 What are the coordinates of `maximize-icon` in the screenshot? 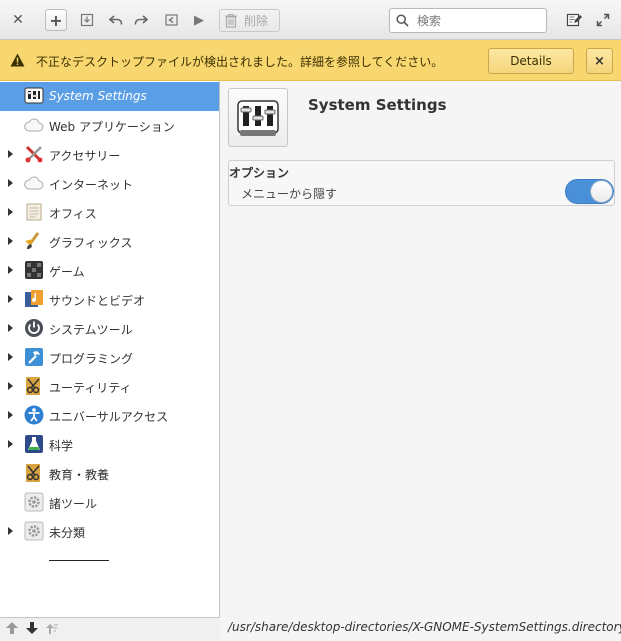 It's located at (603, 20).